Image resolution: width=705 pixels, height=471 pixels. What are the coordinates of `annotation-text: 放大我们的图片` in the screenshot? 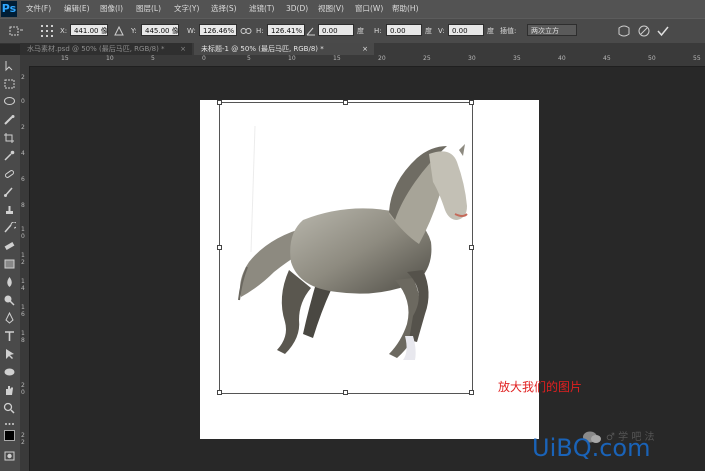 It's located at (540, 387).